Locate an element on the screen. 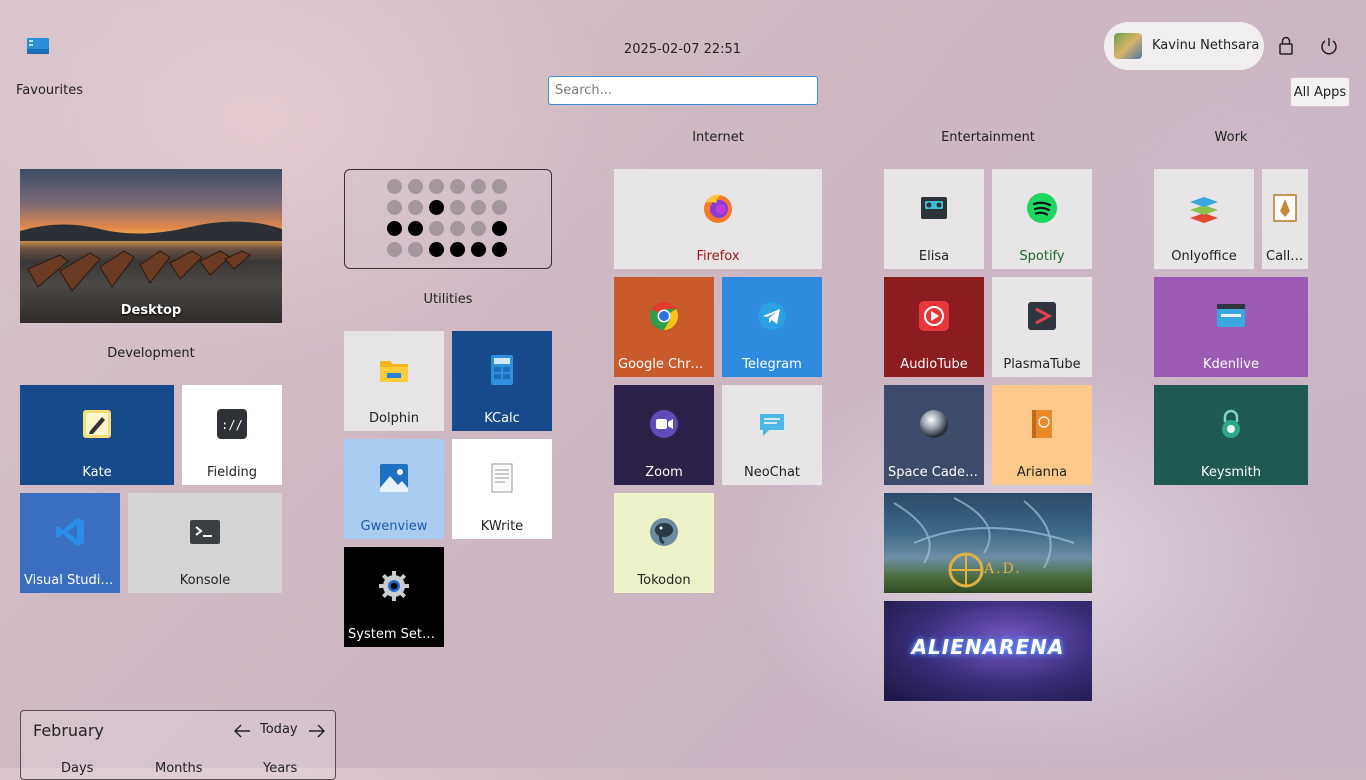 The image size is (1366, 780). zero-ad-tile: A.D. is located at coordinates (988, 543).